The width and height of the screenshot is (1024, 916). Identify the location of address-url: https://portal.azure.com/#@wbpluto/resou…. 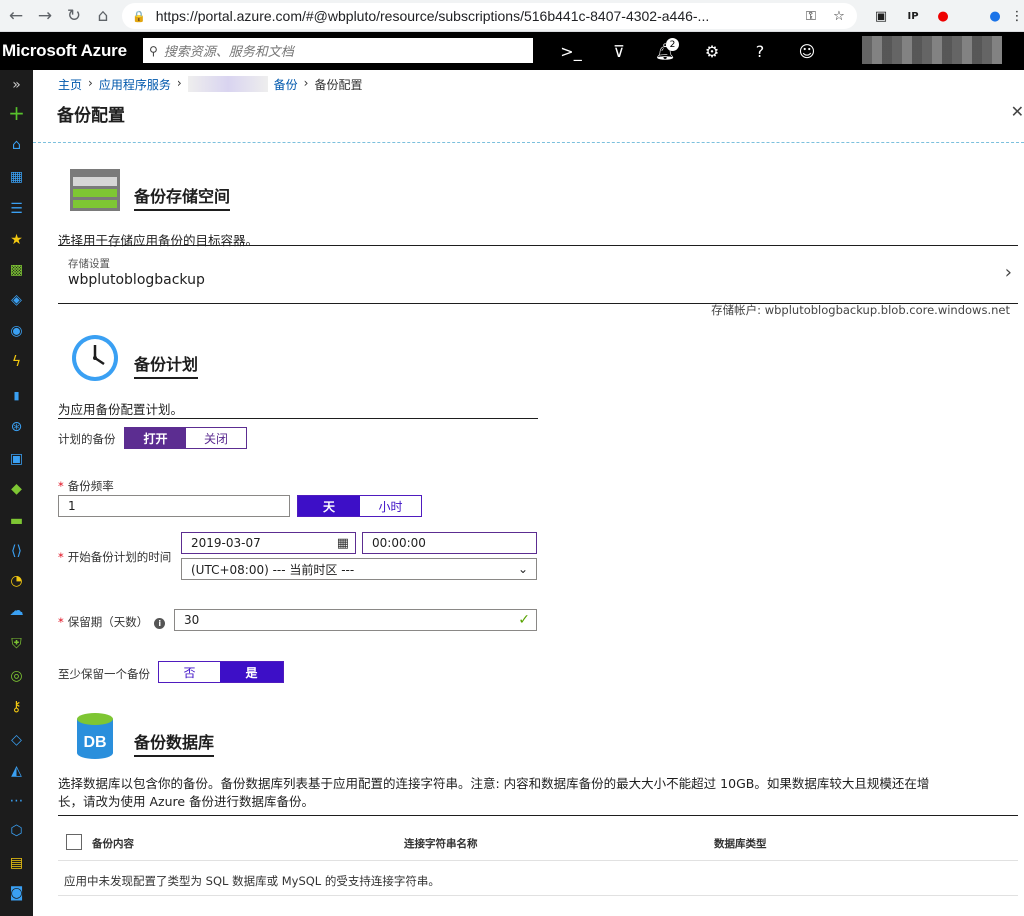
(432, 16).